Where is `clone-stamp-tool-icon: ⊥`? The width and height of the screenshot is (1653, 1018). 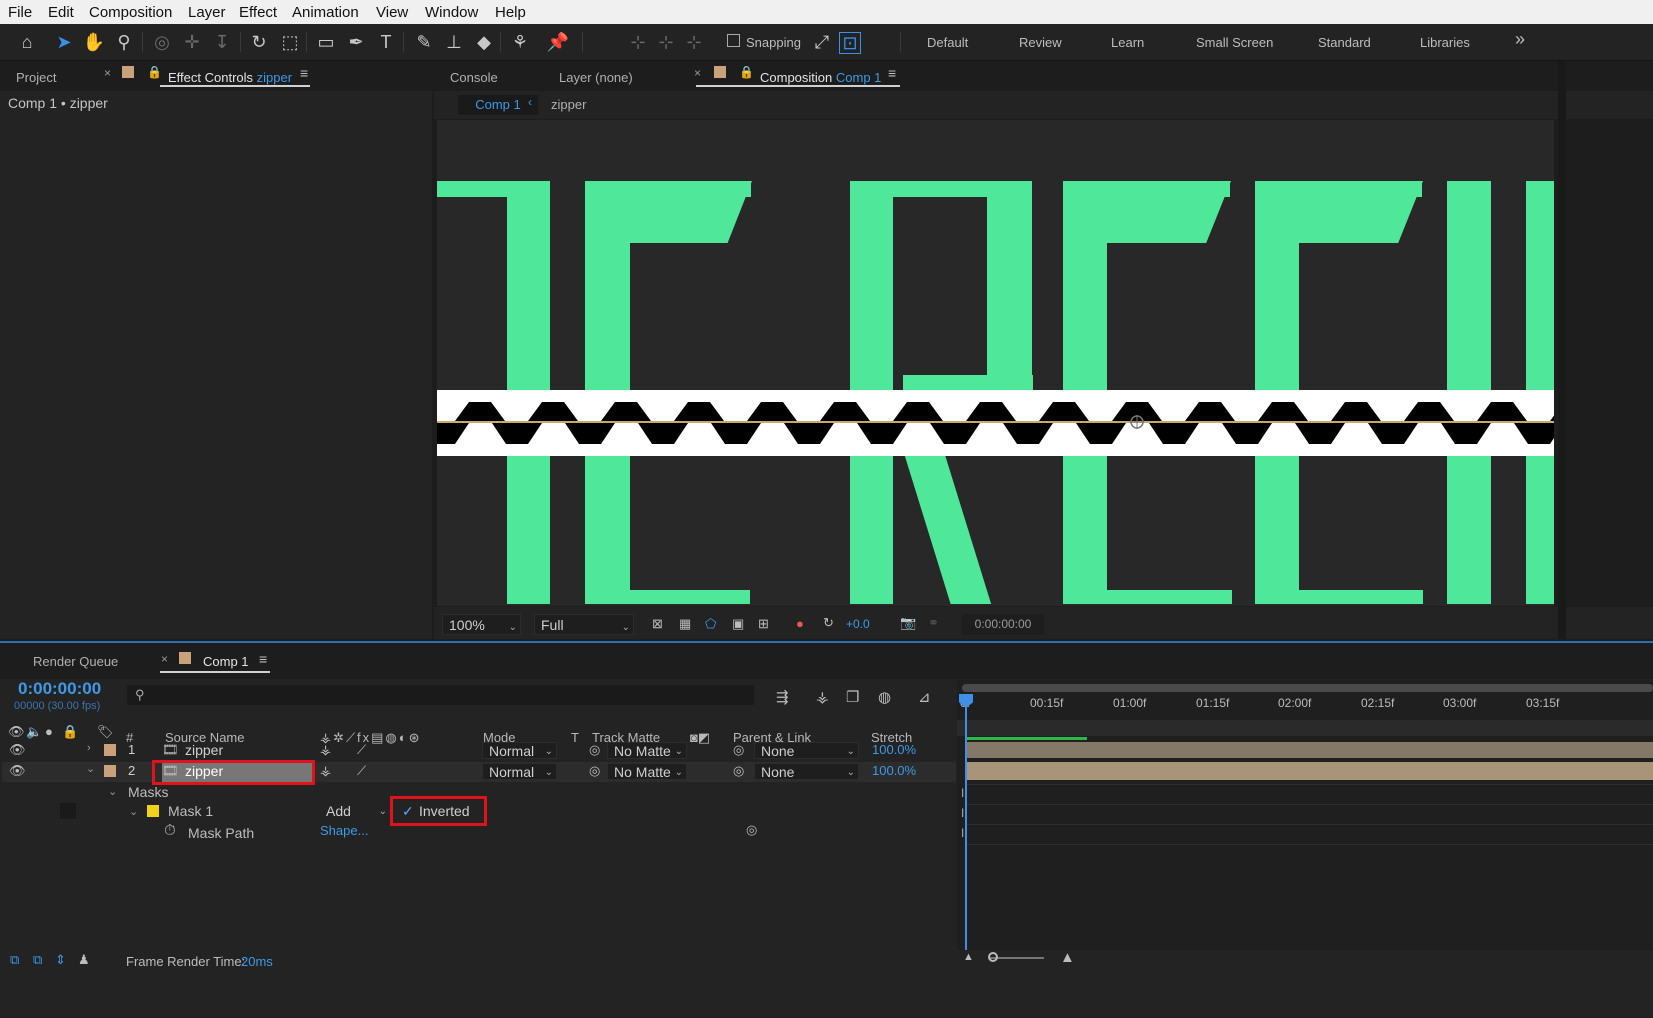 clone-stamp-tool-icon: ⊥ is located at coordinates (454, 42).